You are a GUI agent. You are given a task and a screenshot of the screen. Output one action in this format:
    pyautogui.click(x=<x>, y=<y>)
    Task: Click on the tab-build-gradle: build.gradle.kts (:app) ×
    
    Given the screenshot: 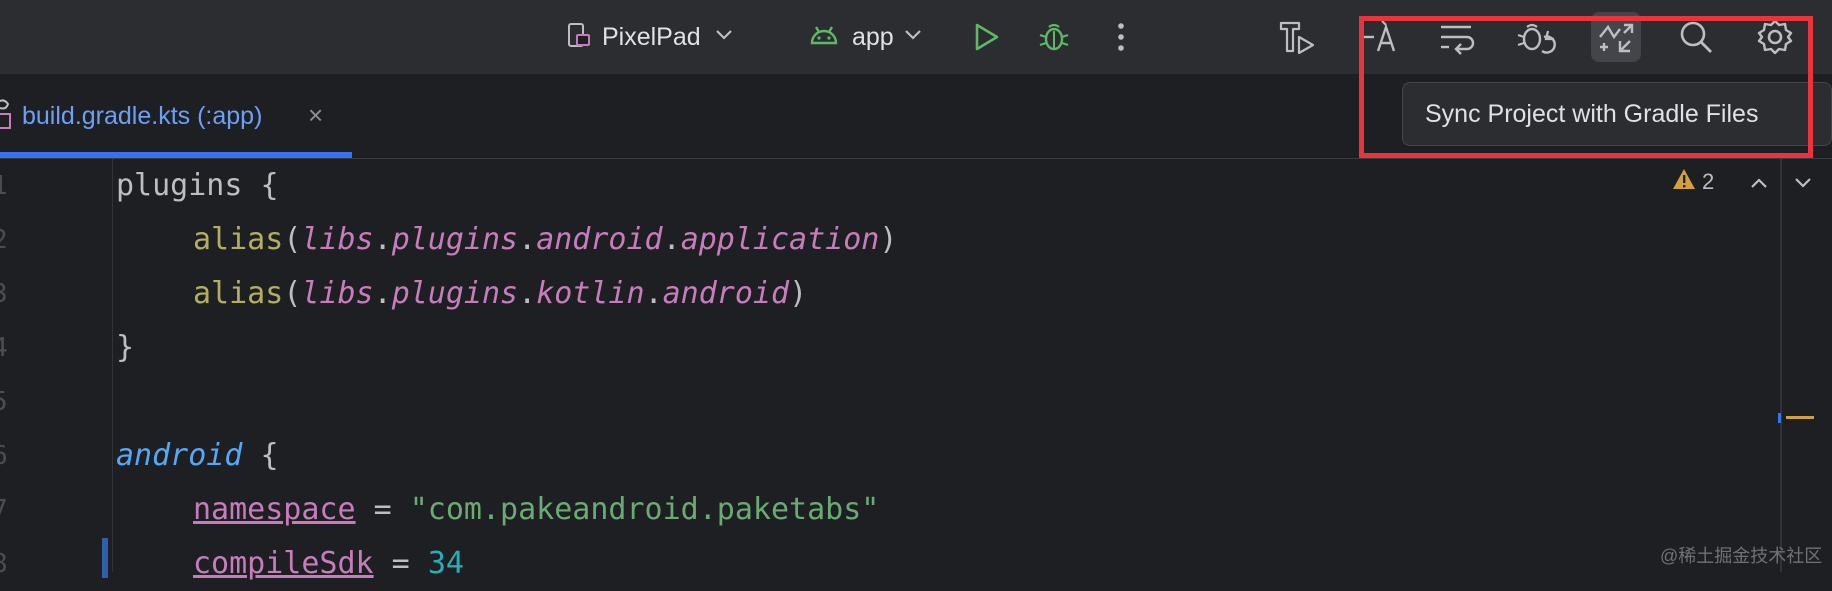 What is the action you would take?
    pyautogui.click(x=176, y=116)
    